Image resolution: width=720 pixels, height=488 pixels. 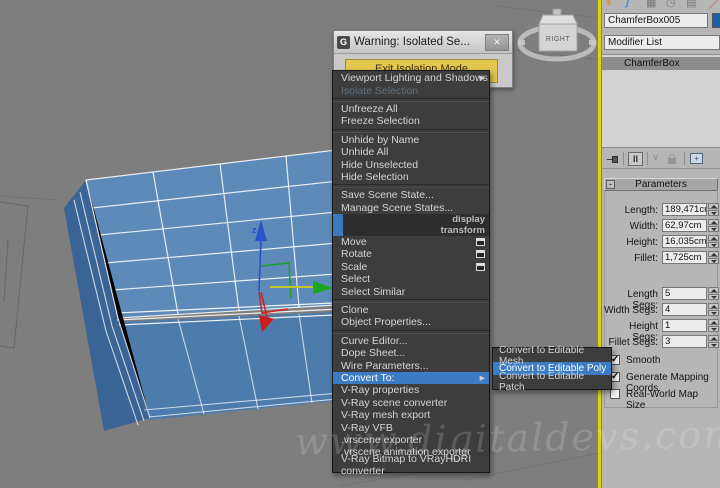 I want to click on param-row-height-segs: Height Segs: 1, so click(x=661, y=331).